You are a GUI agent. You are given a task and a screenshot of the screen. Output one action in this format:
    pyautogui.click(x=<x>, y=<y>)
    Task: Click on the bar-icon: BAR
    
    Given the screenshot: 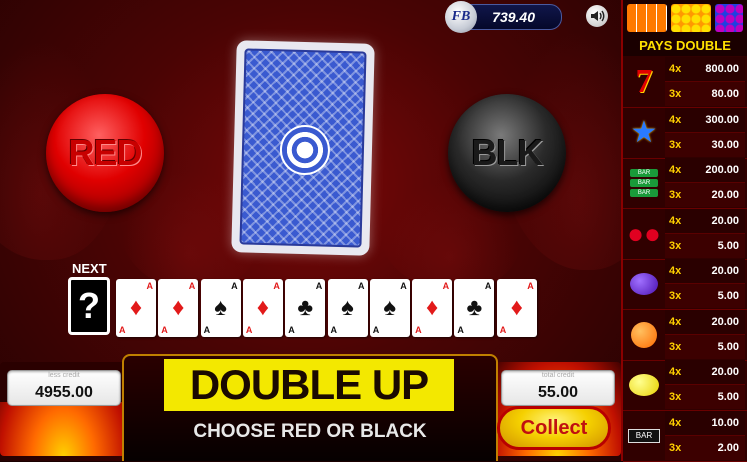 What is the action you would take?
    pyautogui.click(x=644, y=436)
    